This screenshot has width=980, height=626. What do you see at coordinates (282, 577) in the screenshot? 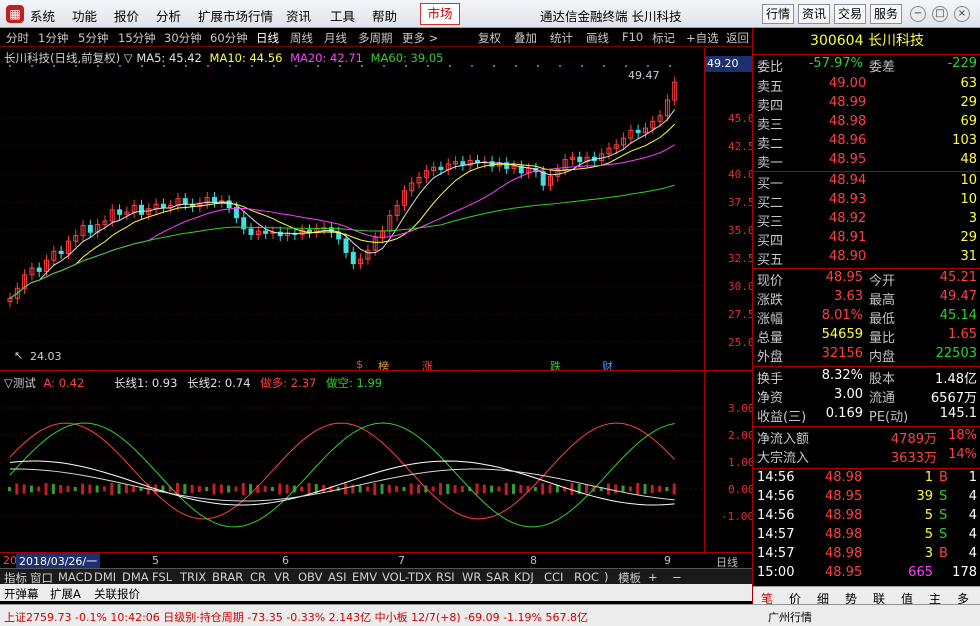
I see `indicator-tab: VR` at bounding box center [282, 577].